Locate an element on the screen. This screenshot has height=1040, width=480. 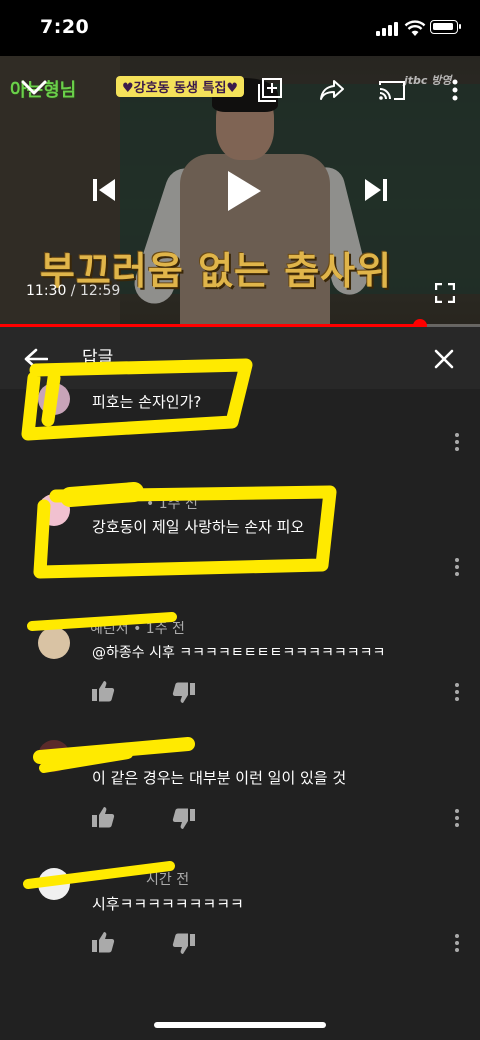
comment-item: 혜린서 • 1주 전 @하종수 시후 ㅋㅋㅋㅋㅌㅌㅌㅌㅋㅋㅋㅋㅋㅋㅋㅋ is located at coordinates (240, 665).